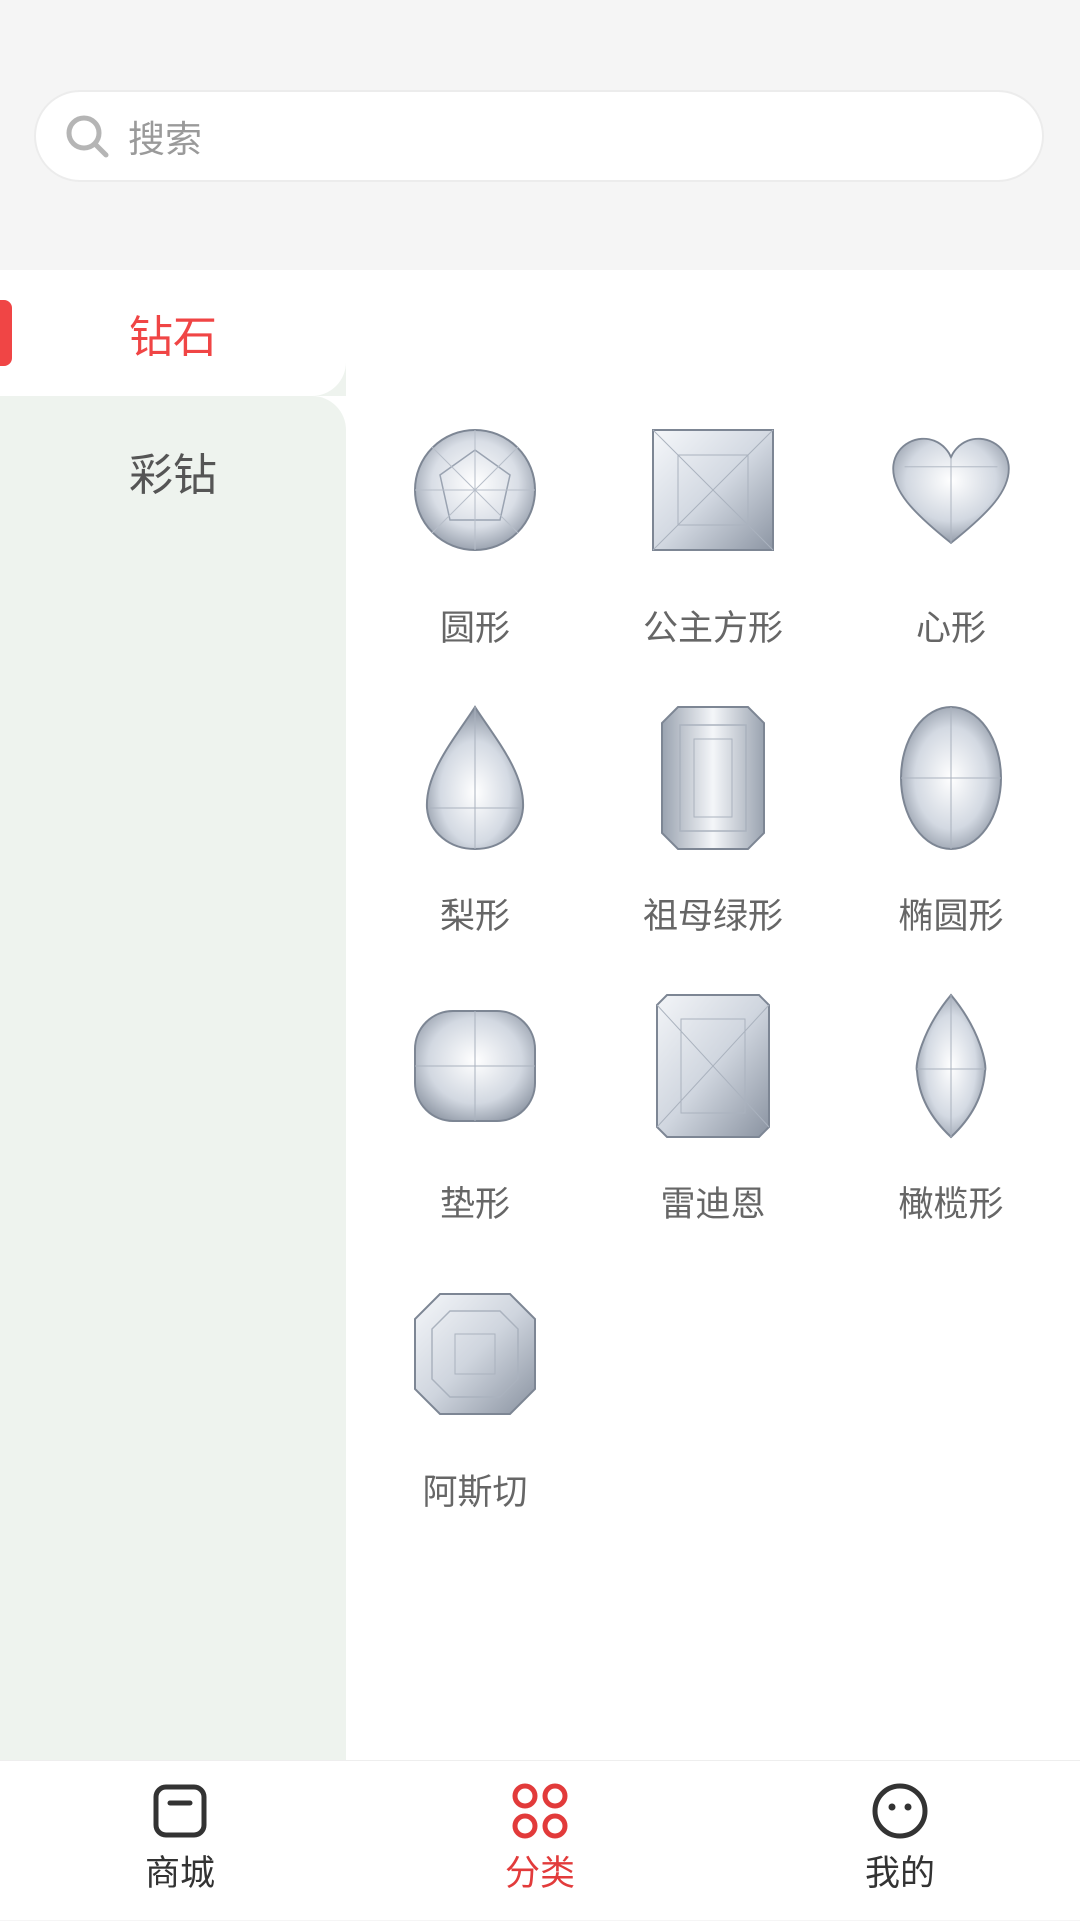 This screenshot has height=1921, width=1080. I want to click on shape-item-asscher: 阿斯切, so click(475, 1428).